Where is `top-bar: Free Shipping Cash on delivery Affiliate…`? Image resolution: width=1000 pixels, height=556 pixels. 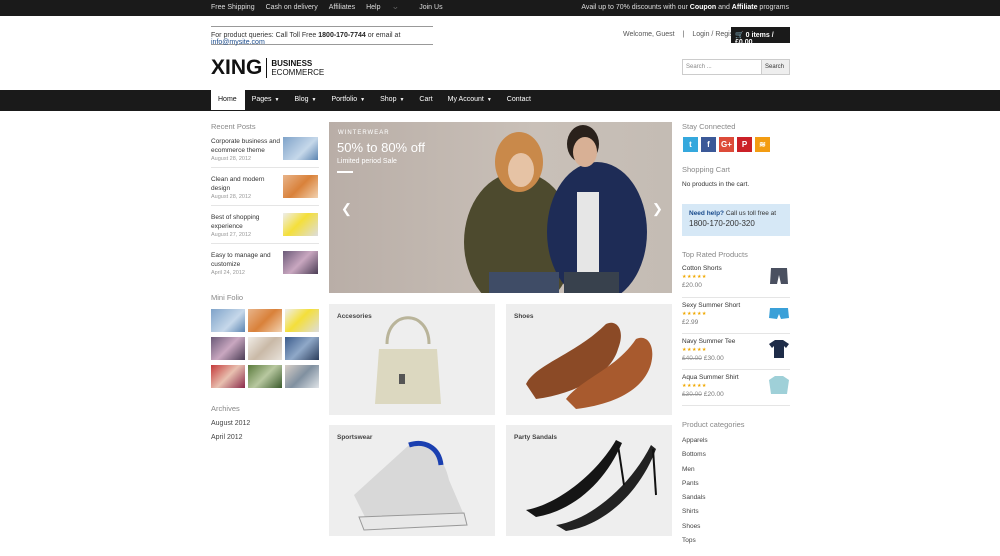 top-bar: Free Shipping Cash on delivery Affiliate… is located at coordinates (500, 8).